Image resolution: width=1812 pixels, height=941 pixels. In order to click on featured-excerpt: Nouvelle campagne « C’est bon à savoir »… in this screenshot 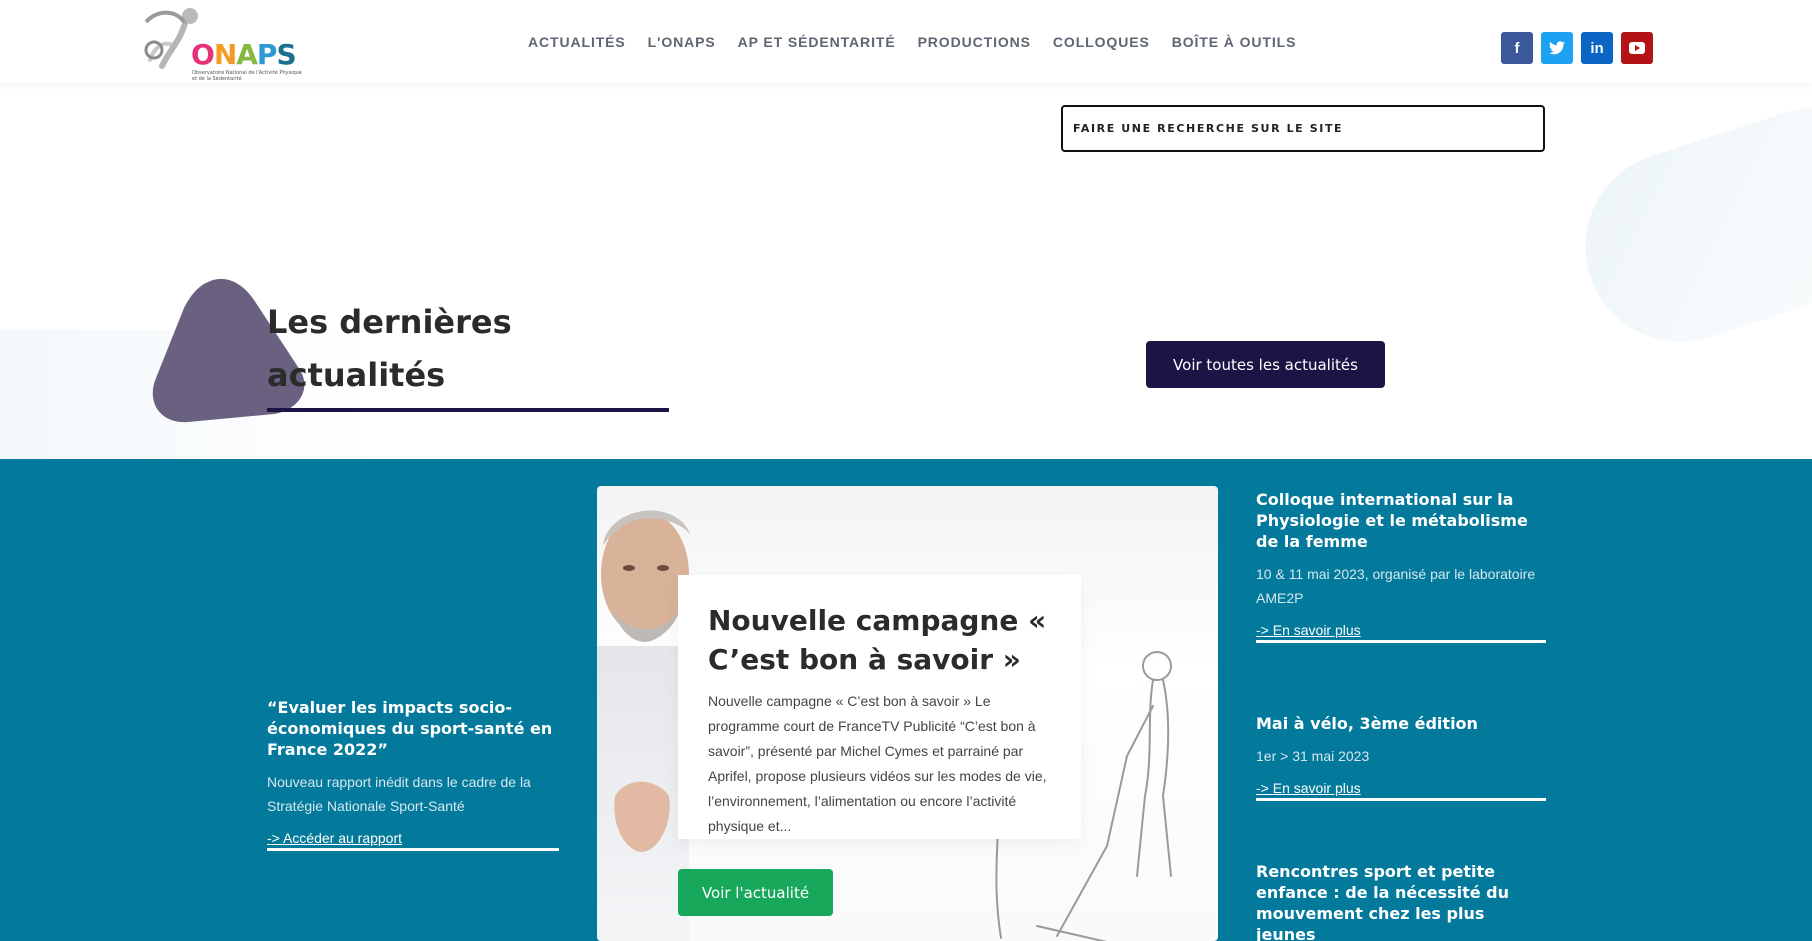, I will do `click(877, 763)`.